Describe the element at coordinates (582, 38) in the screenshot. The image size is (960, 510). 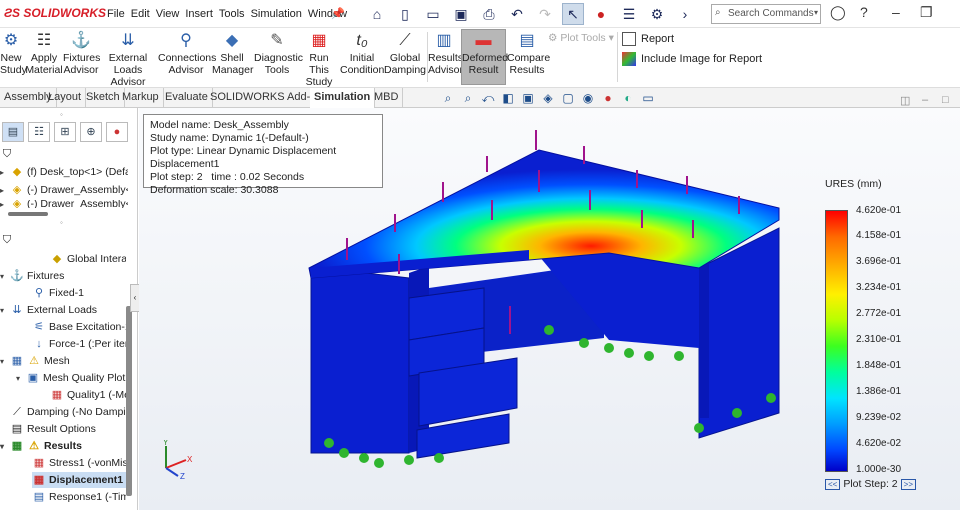
I see `plot-tools-button: ⚙ Plot Tools ▾` at that location.